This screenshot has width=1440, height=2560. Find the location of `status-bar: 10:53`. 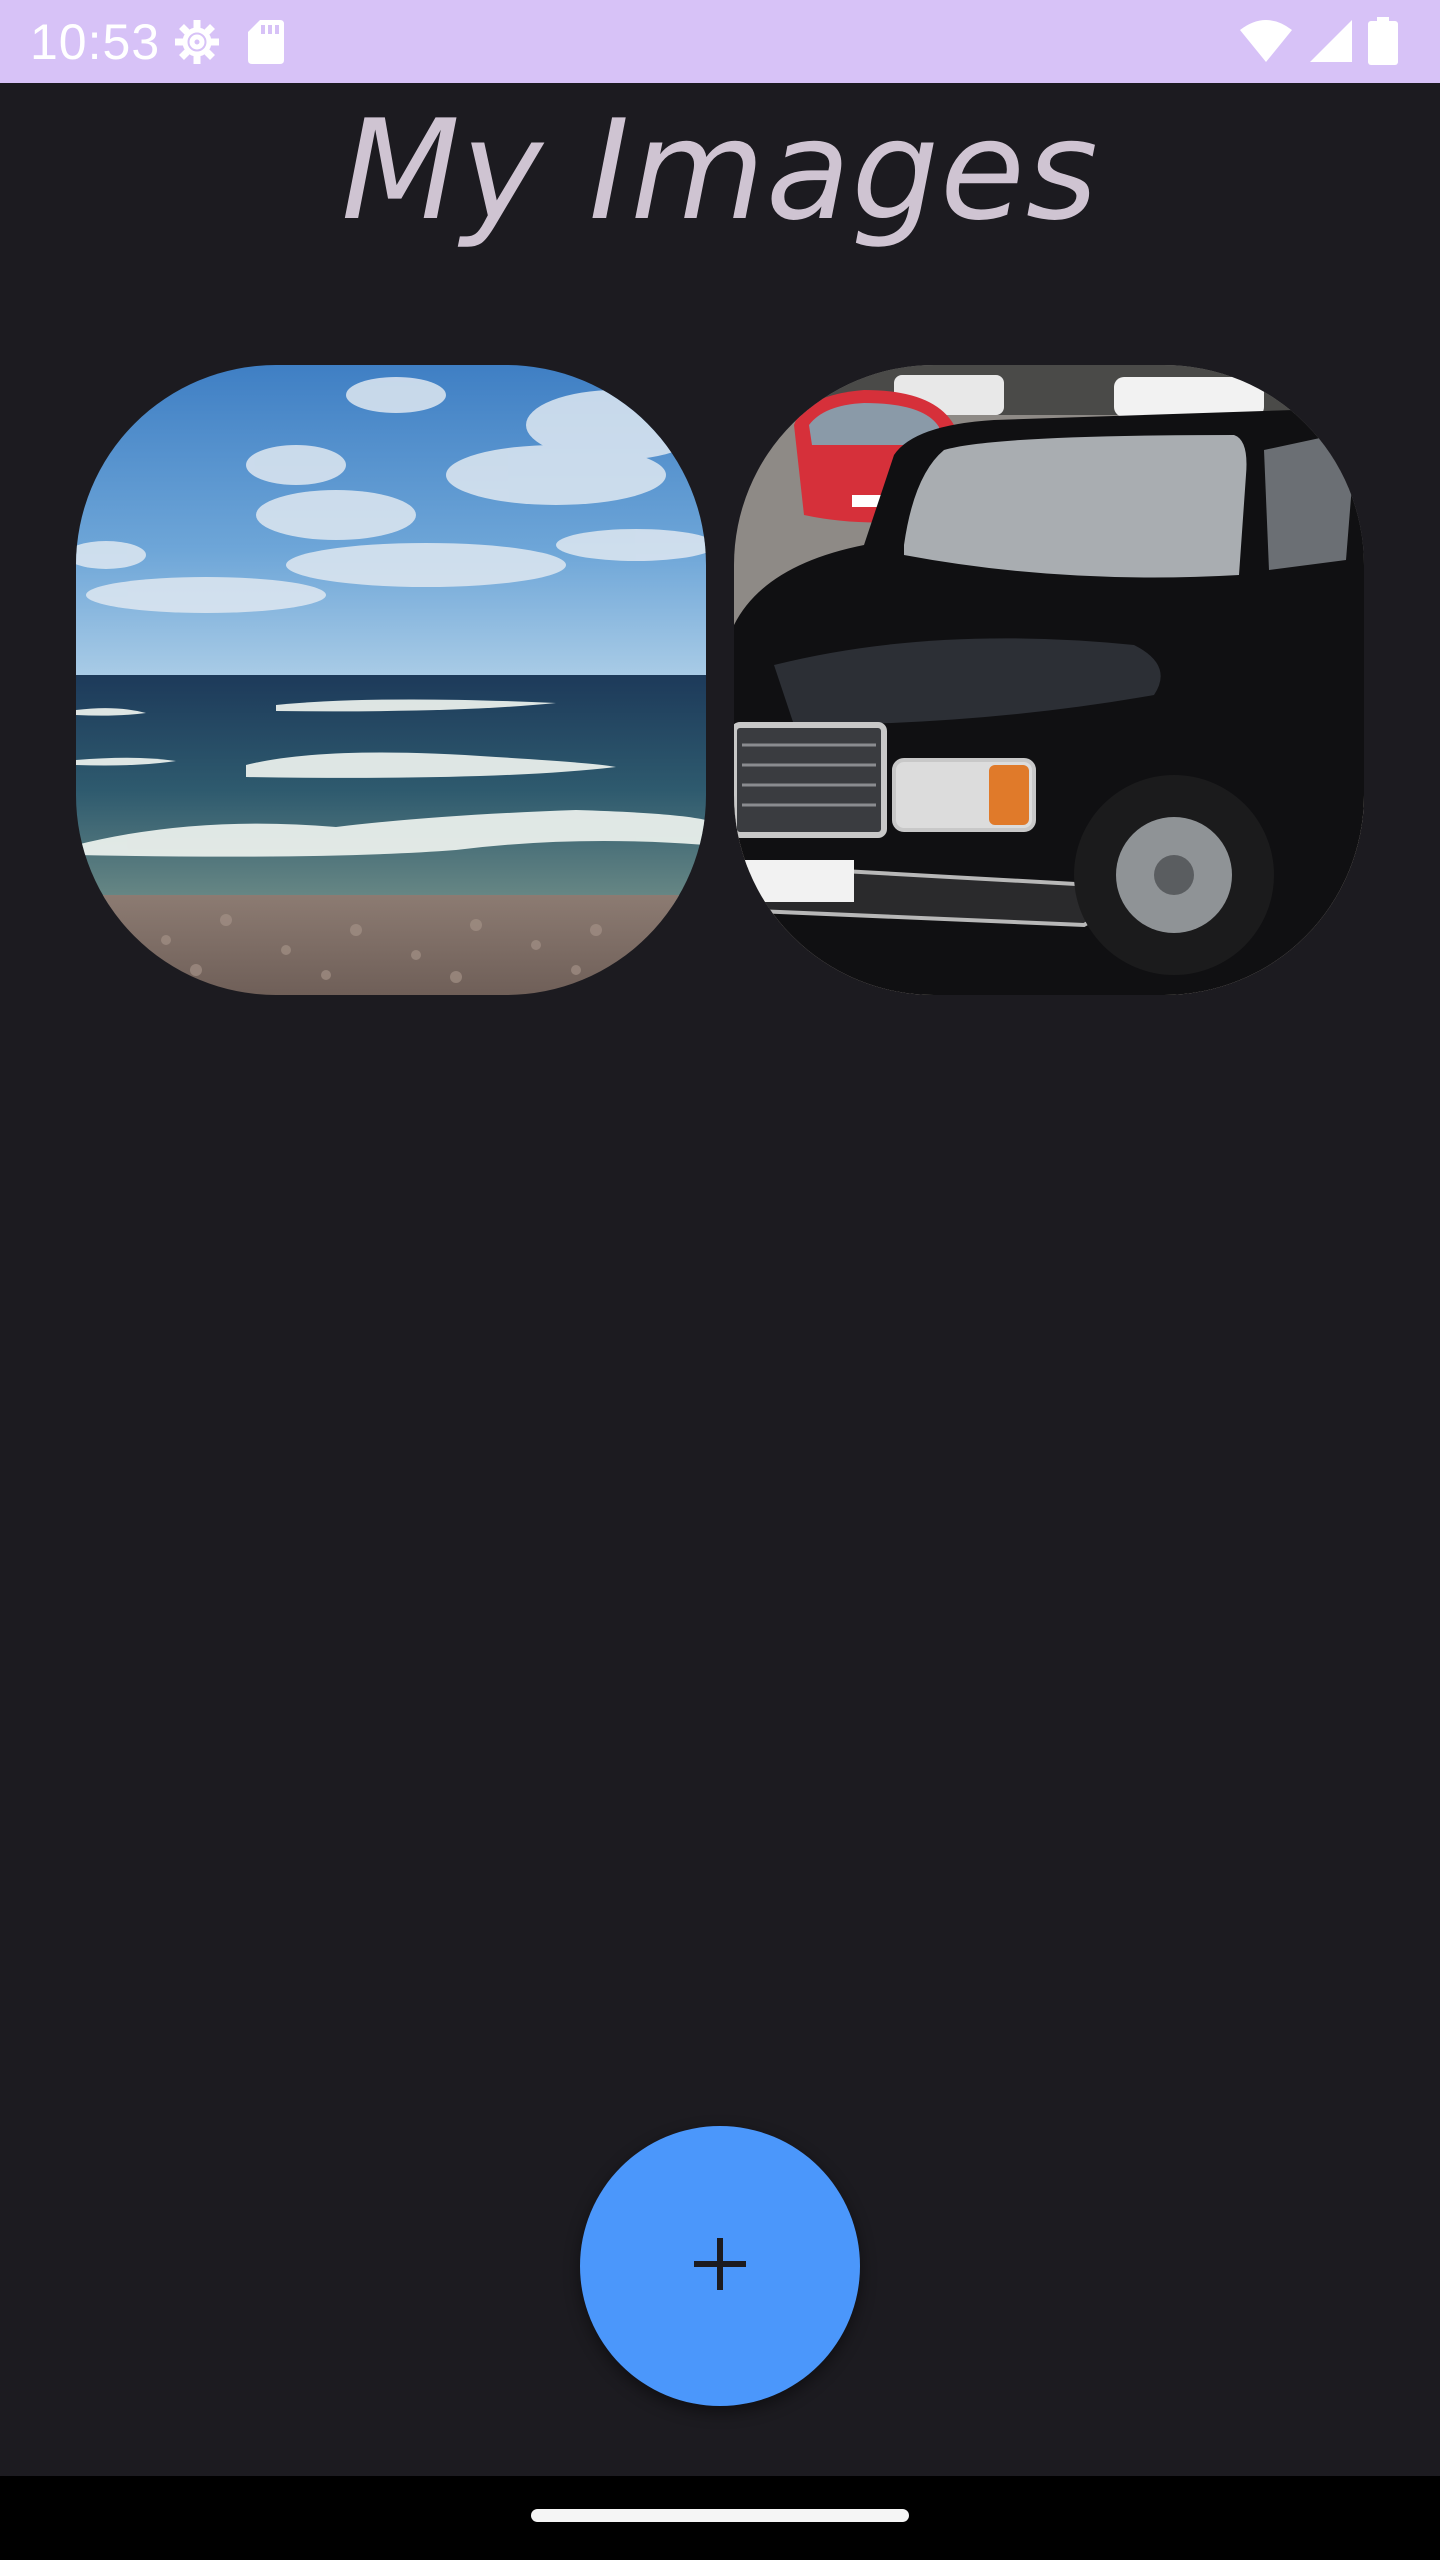

status-bar: 10:53 is located at coordinates (720, 41).